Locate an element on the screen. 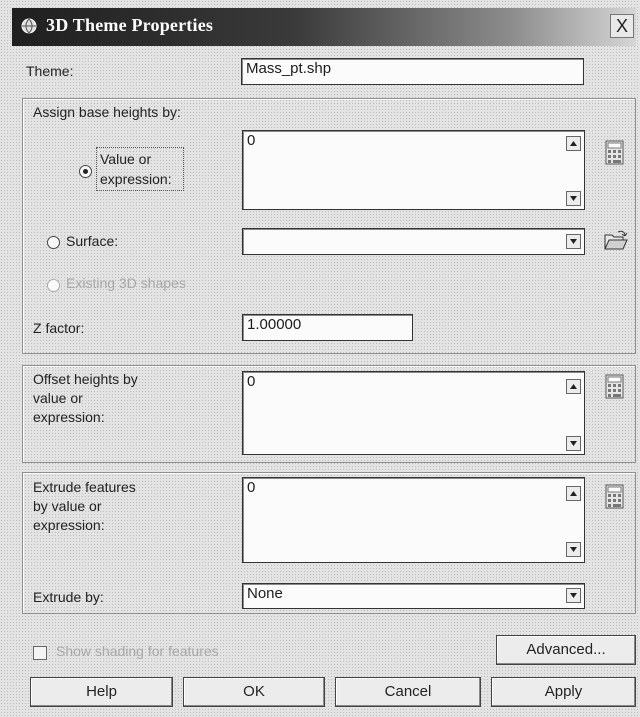  offset-expression-value: 0 is located at coordinates (251, 381).